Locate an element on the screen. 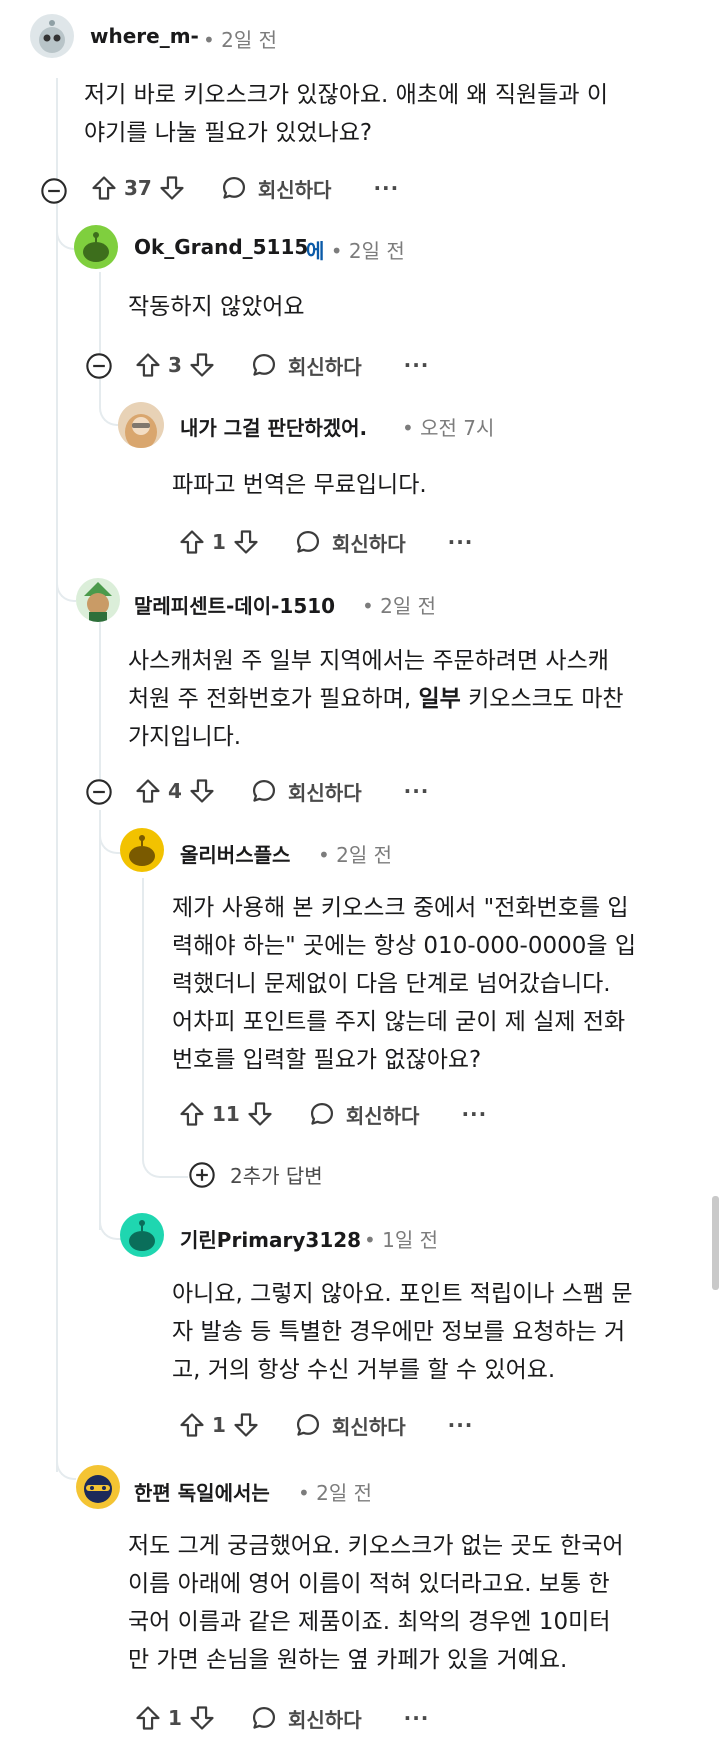 This screenshot has height=1758, width=719. comment-author: where_m- is located at coordinates (144, 36).